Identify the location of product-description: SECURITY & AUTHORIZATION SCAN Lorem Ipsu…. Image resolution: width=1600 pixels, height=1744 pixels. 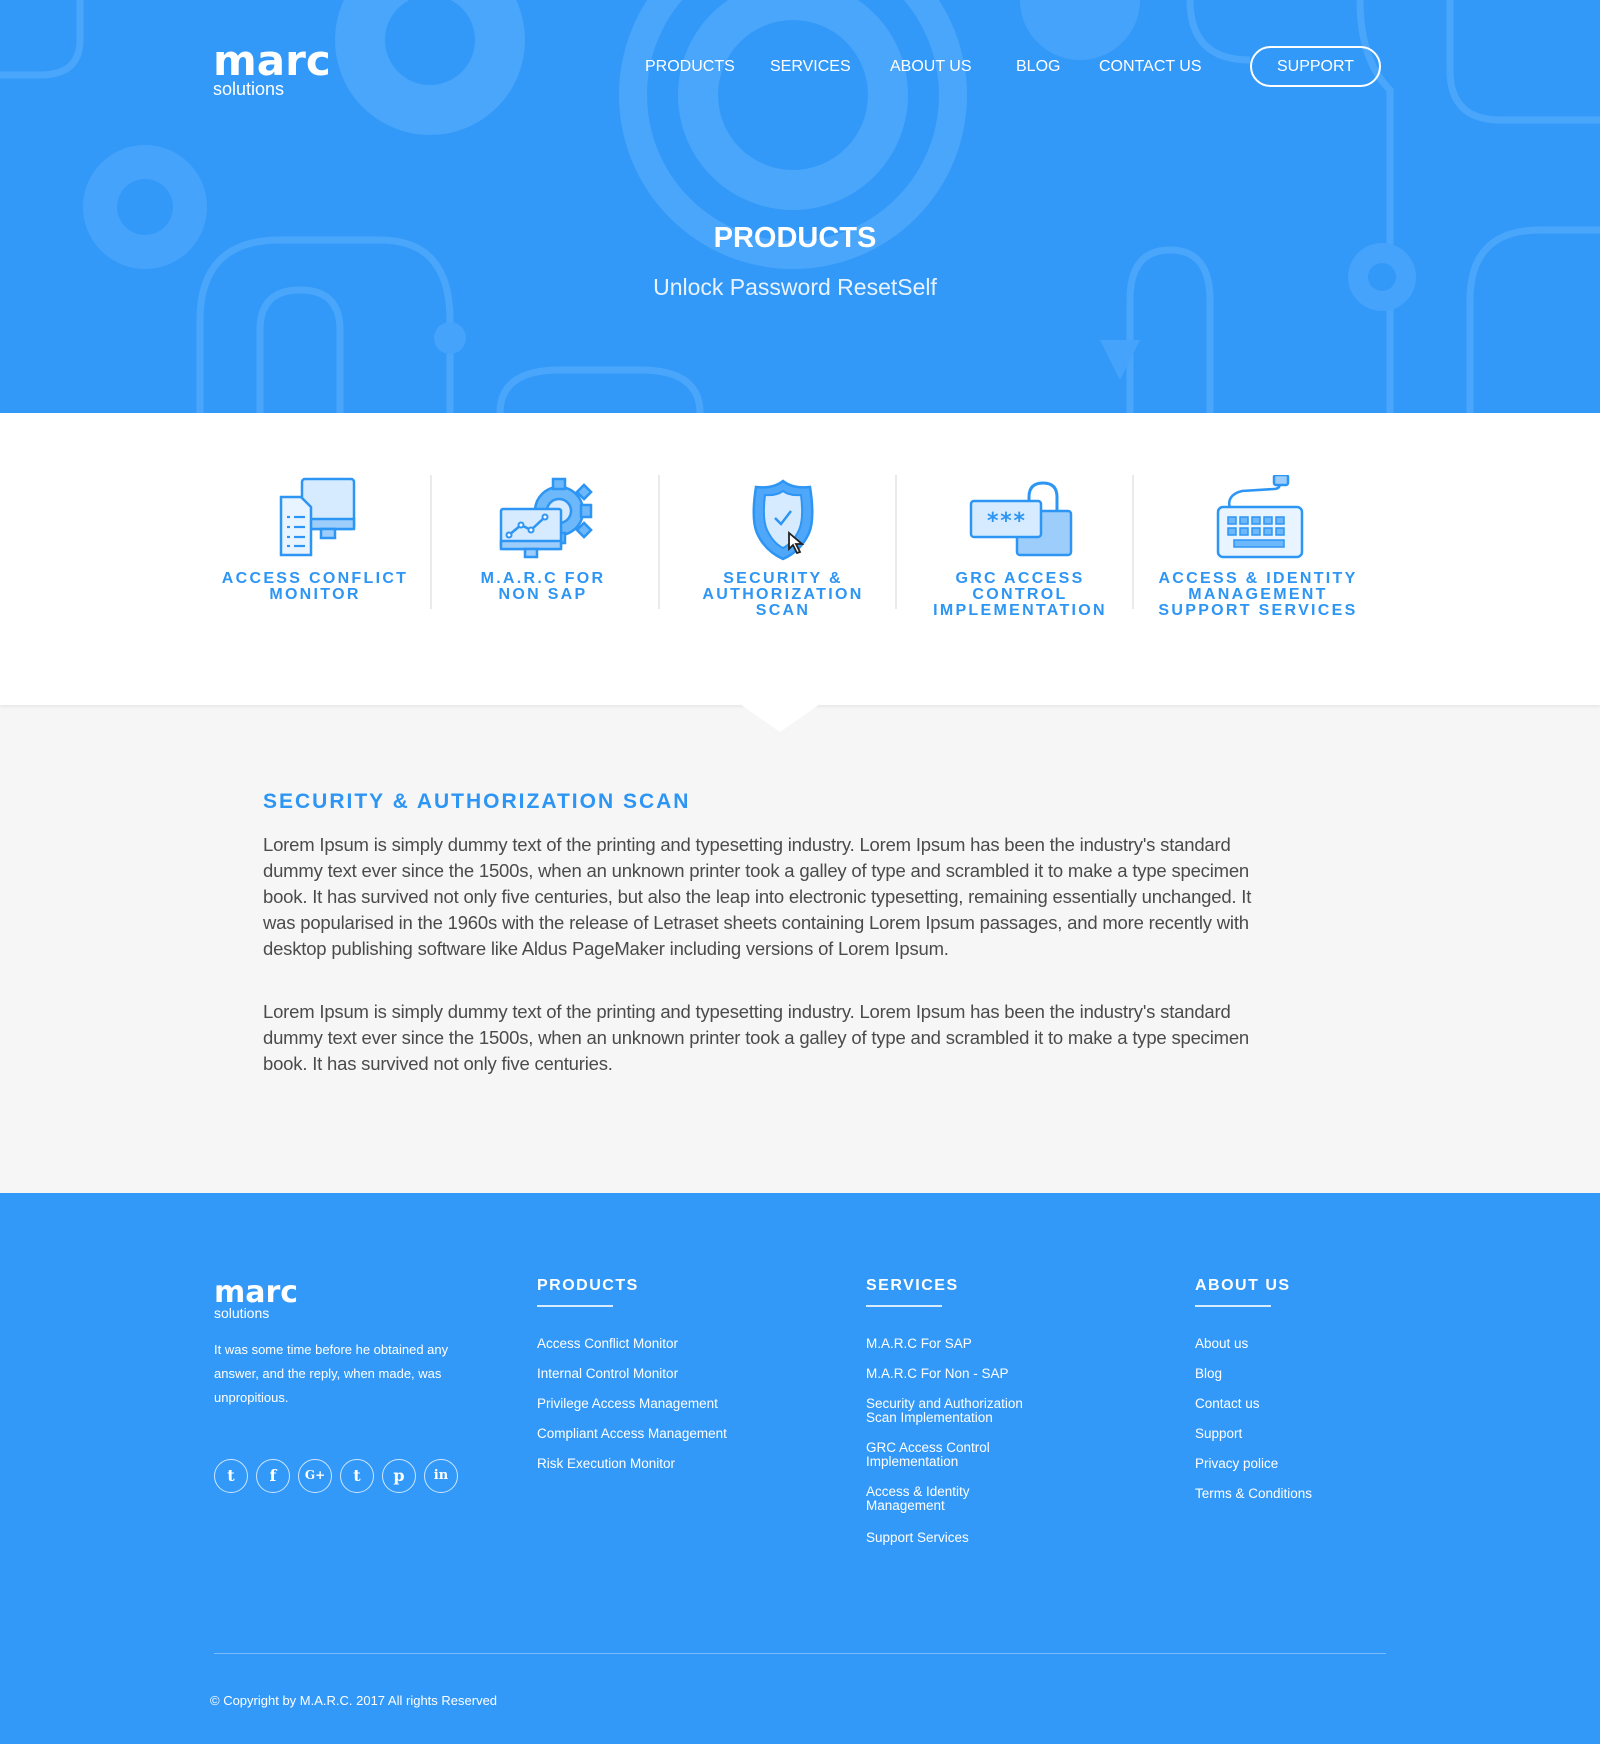
(763, 933).